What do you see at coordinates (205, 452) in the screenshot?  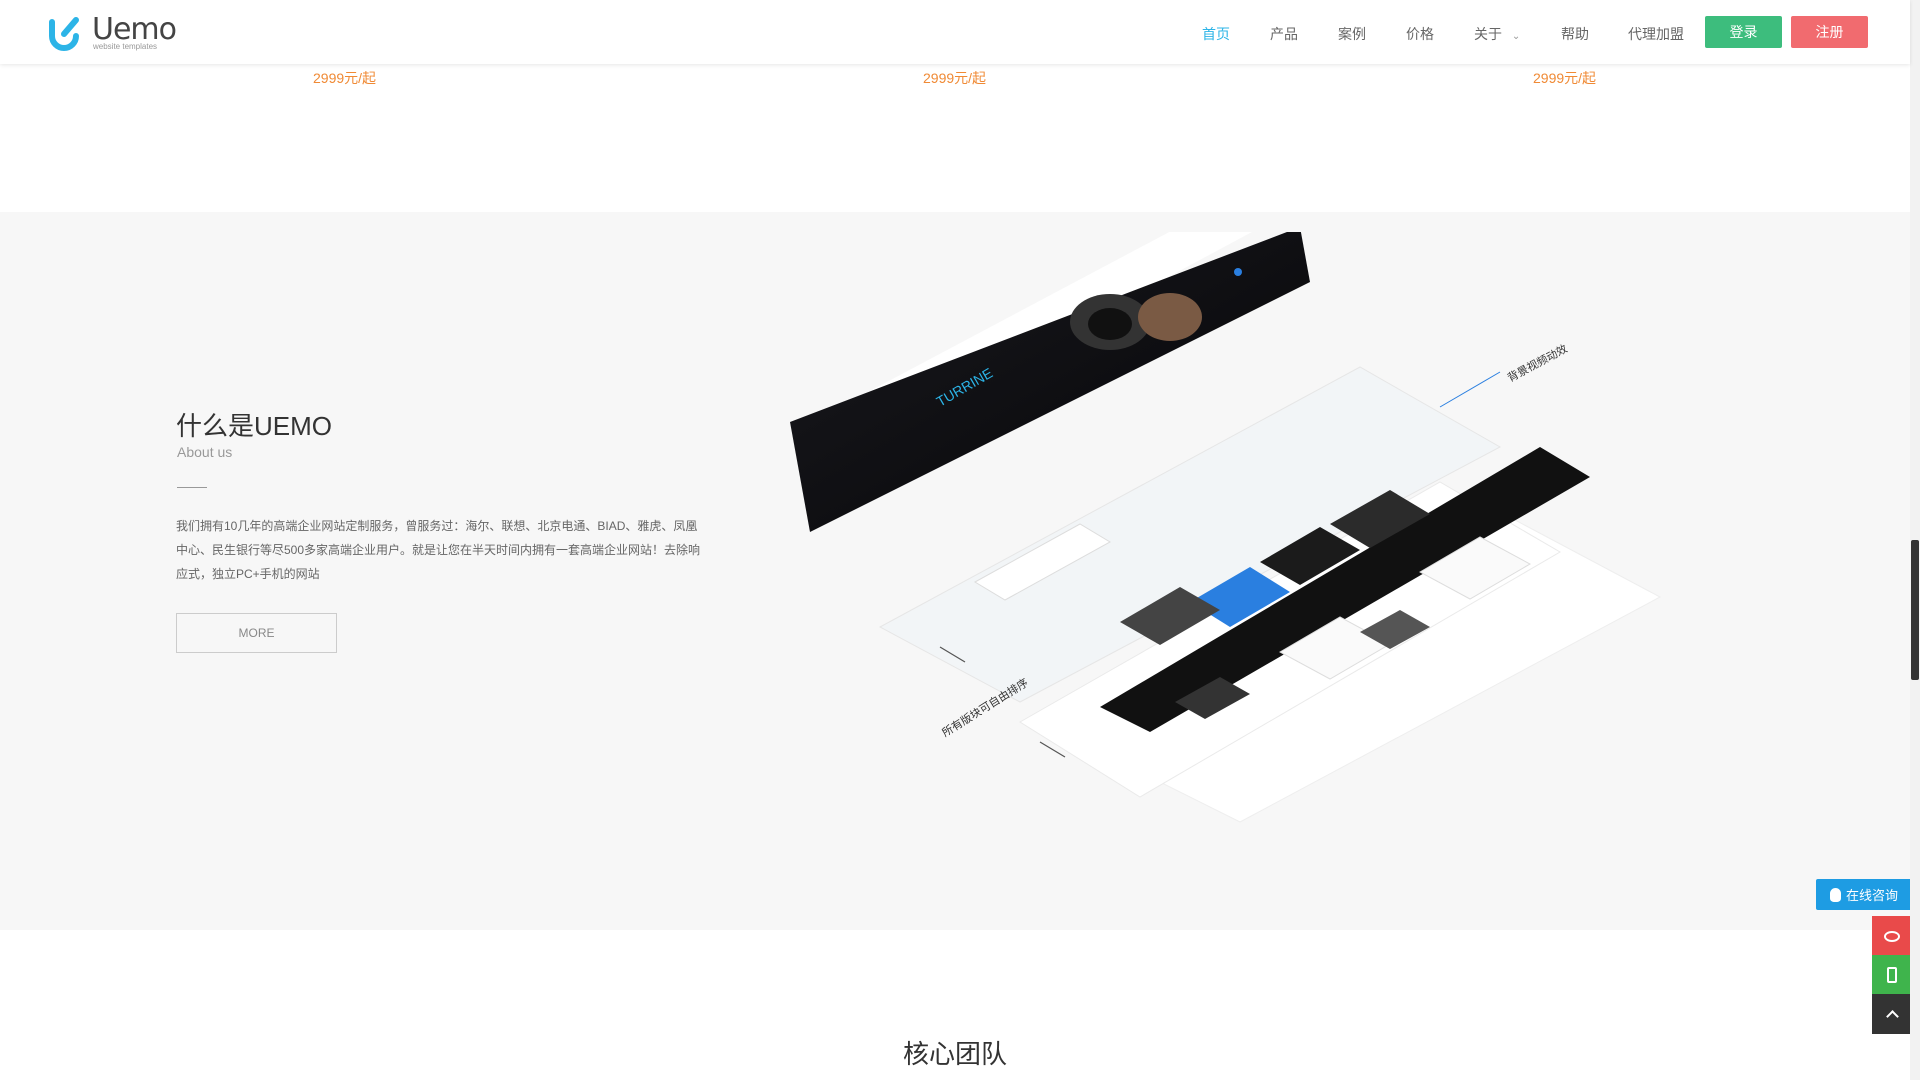 I see `about-subtitle: About us` at bounding box center [205, 452].